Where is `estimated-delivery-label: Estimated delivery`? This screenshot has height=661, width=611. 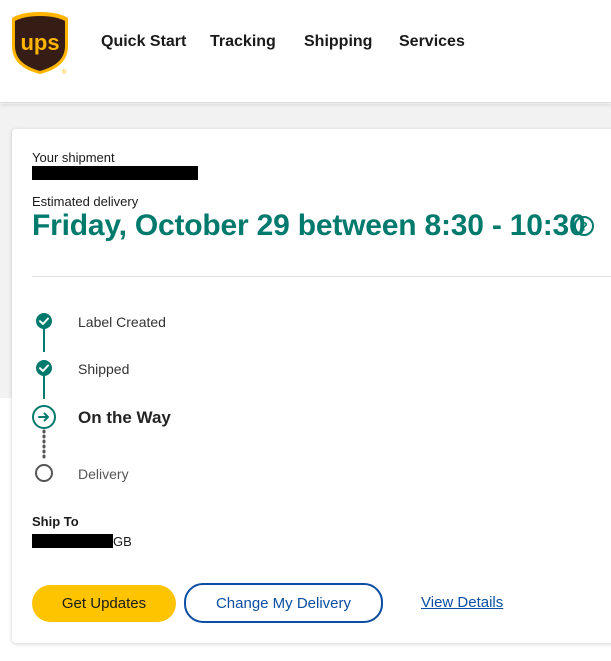
estimated-delivery-label: Estimated delivery is located at coordinates (85, 201).